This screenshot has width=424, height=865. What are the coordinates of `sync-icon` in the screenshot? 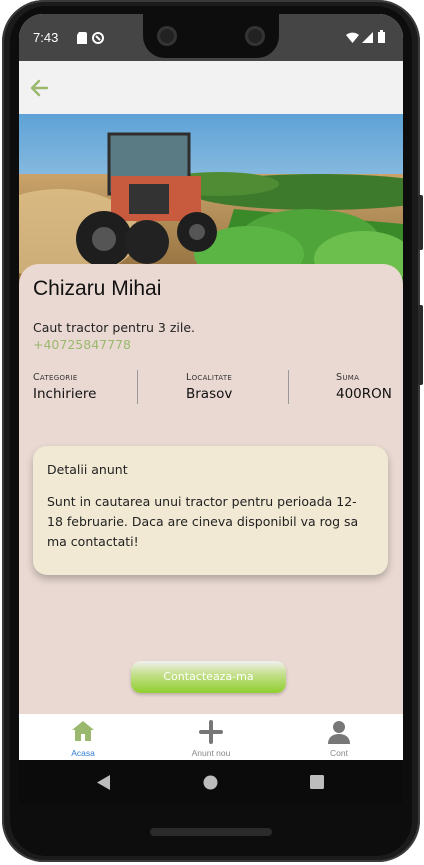 It's located at (98, 38).